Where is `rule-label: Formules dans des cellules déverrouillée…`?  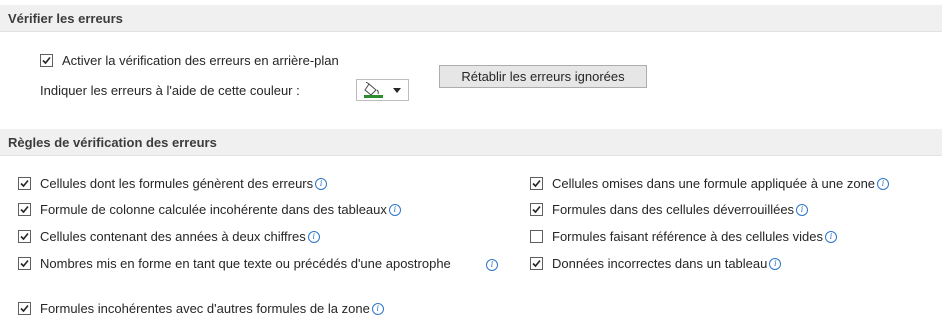
rule-label: Formules dans des cellules déverrouillée… is located at coordinates (680, 209).